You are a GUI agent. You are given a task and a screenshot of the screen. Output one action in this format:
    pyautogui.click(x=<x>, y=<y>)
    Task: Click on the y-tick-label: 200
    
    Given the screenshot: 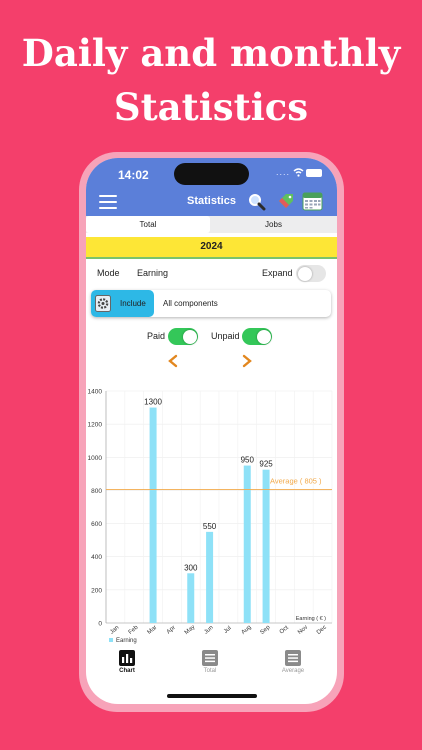 What is the action you would take?
    pyautogui.click(x=96, y=590)
    